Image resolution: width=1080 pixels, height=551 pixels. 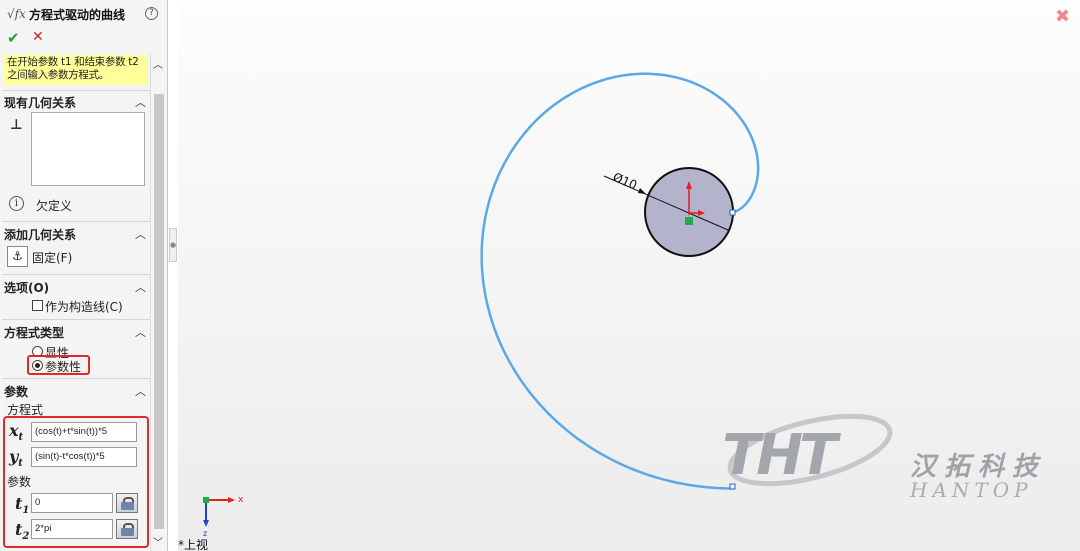 I want to click on triad-origin-icon, so click(x=206, y=500).